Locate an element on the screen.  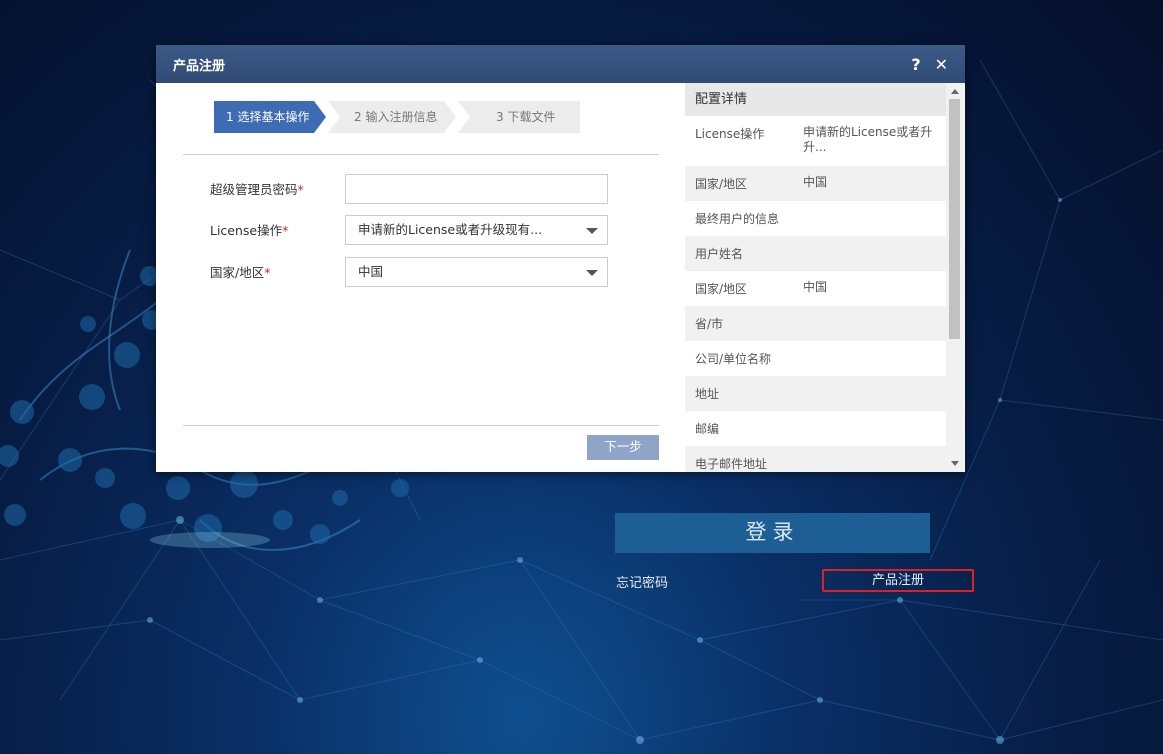
password-input is located at coordinates (476, 188).